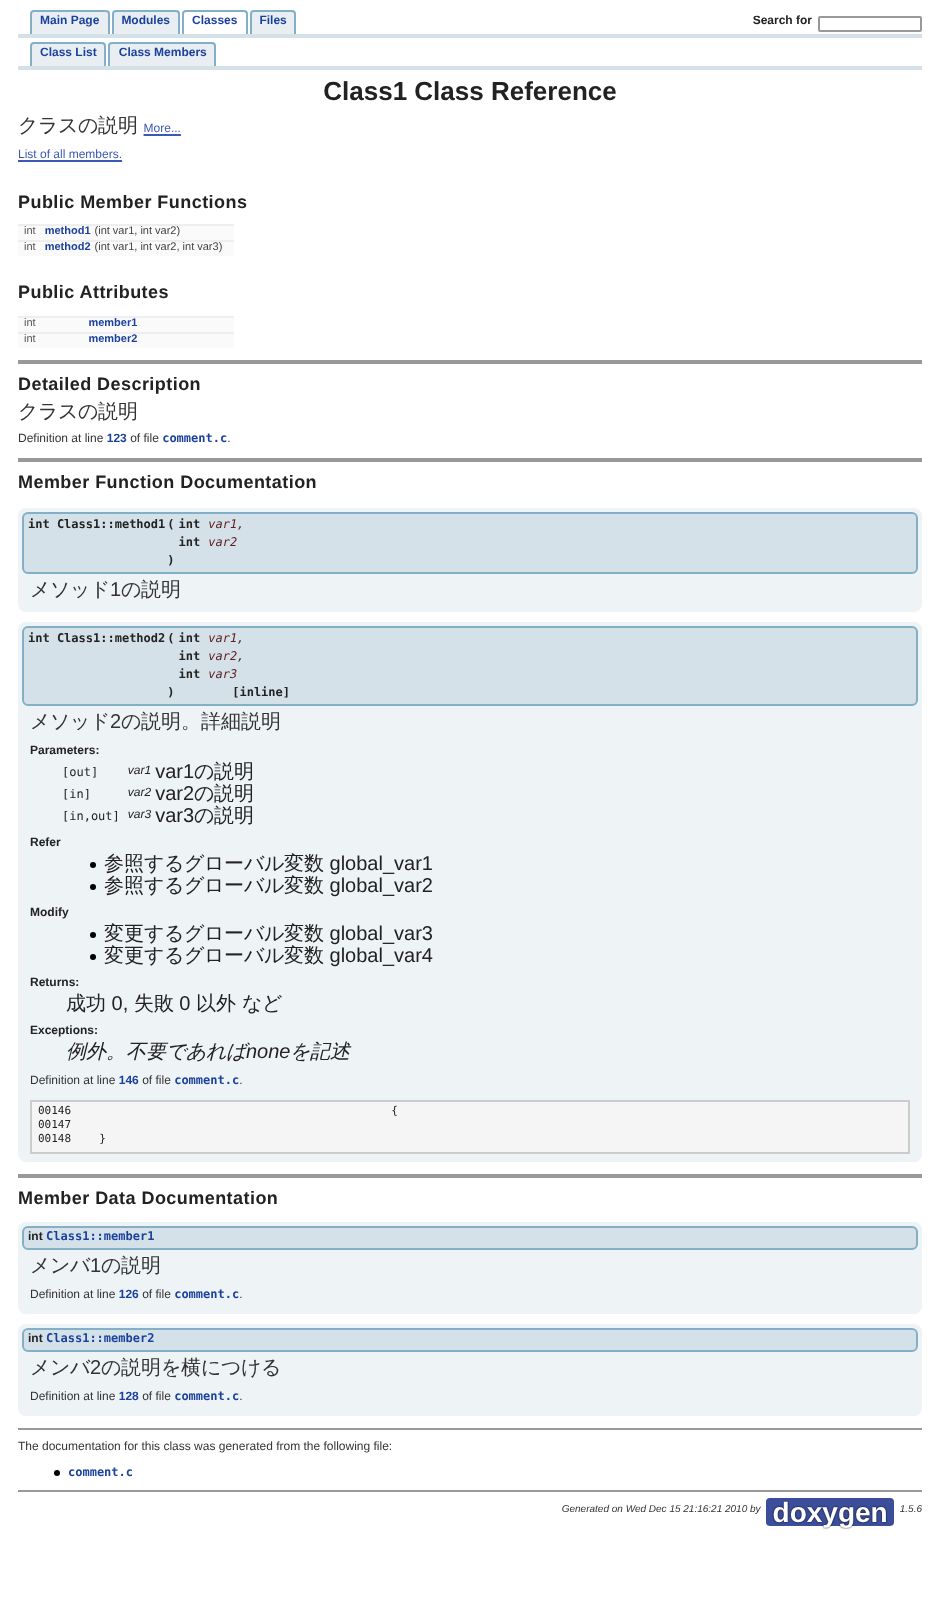 Image resolution: width=940 pixels, height=1600 pixels. Describe the element at coordinates (470, 92) in the screenshot. I see `page-title: Class1 Class Reference` at that location.